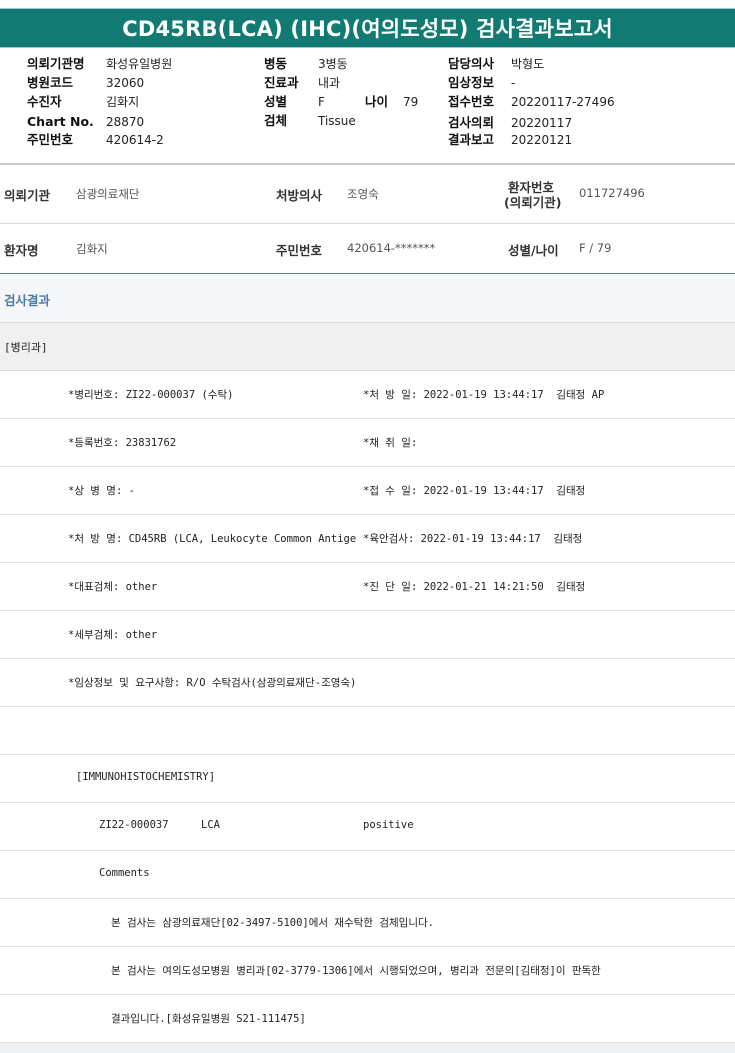  Describe the element at coordinates (390, 443) in the screenshot. I see `collection-date-text: *채 취 일:` at that location.